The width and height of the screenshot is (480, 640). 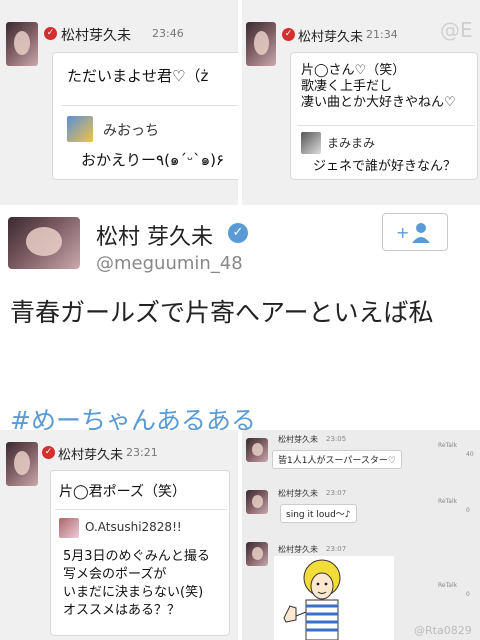 I want to click on follow-button: +, so click(x=415, y=232).